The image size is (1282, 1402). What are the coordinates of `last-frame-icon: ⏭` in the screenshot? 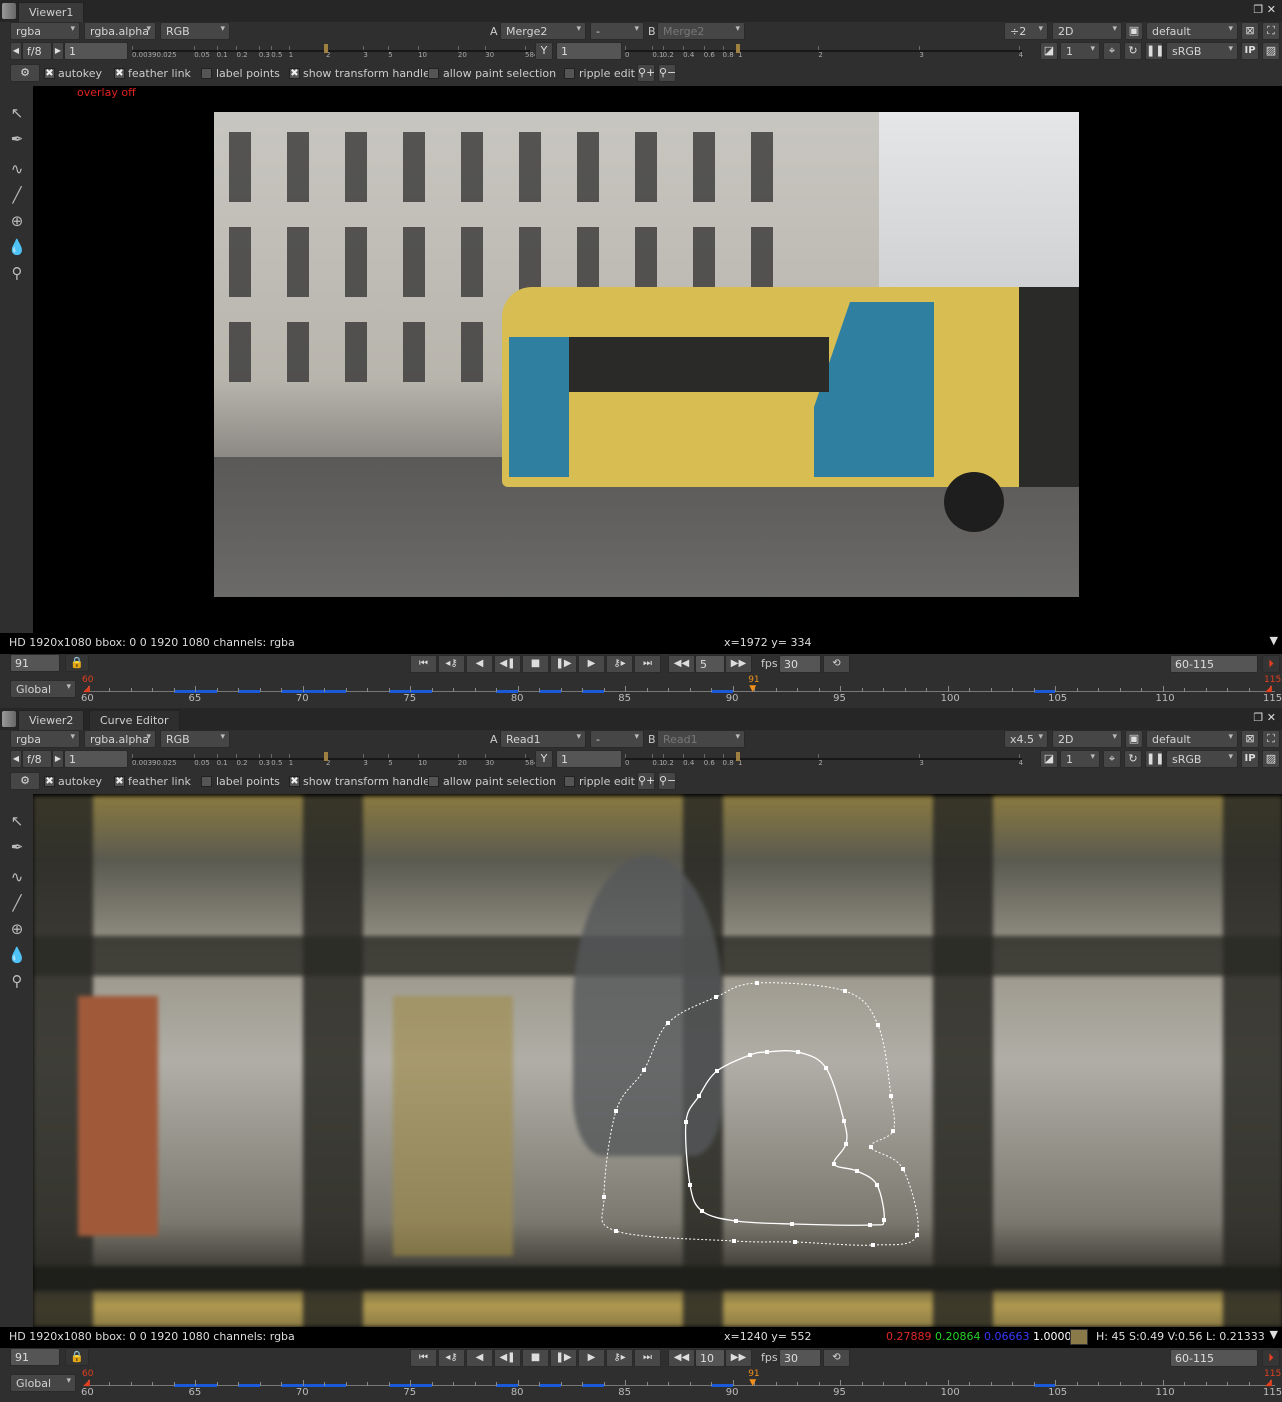 It's located at (647, 1358).